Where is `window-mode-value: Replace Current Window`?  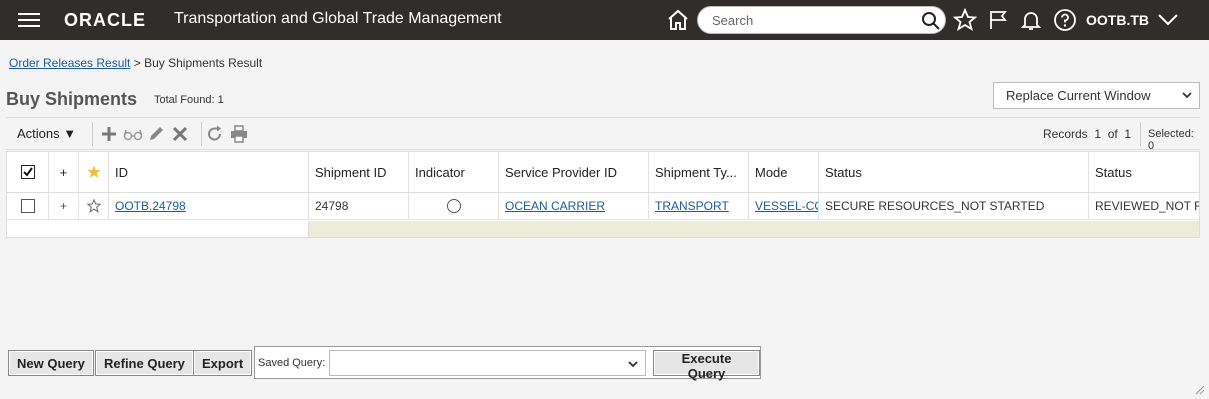 window-mode-value: Replace Current Window is located at coordinates (1078, 95).